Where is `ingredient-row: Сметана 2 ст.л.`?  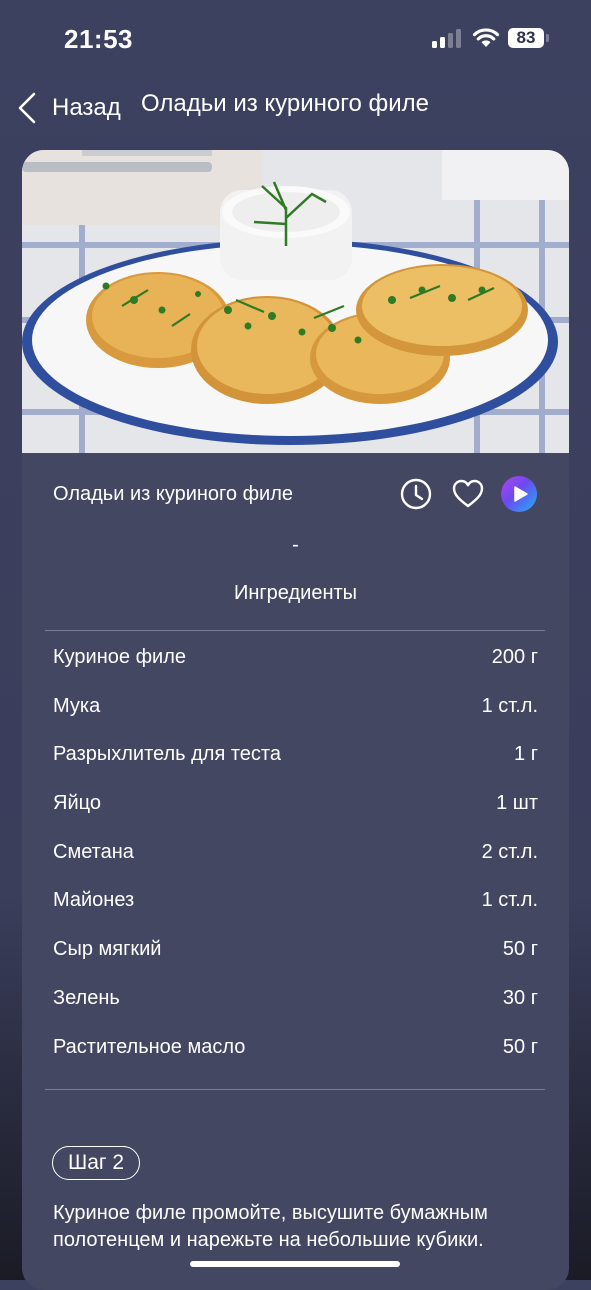
ingredient-row: Сметана 2 ст.л. is located at coordinates (295, 861).